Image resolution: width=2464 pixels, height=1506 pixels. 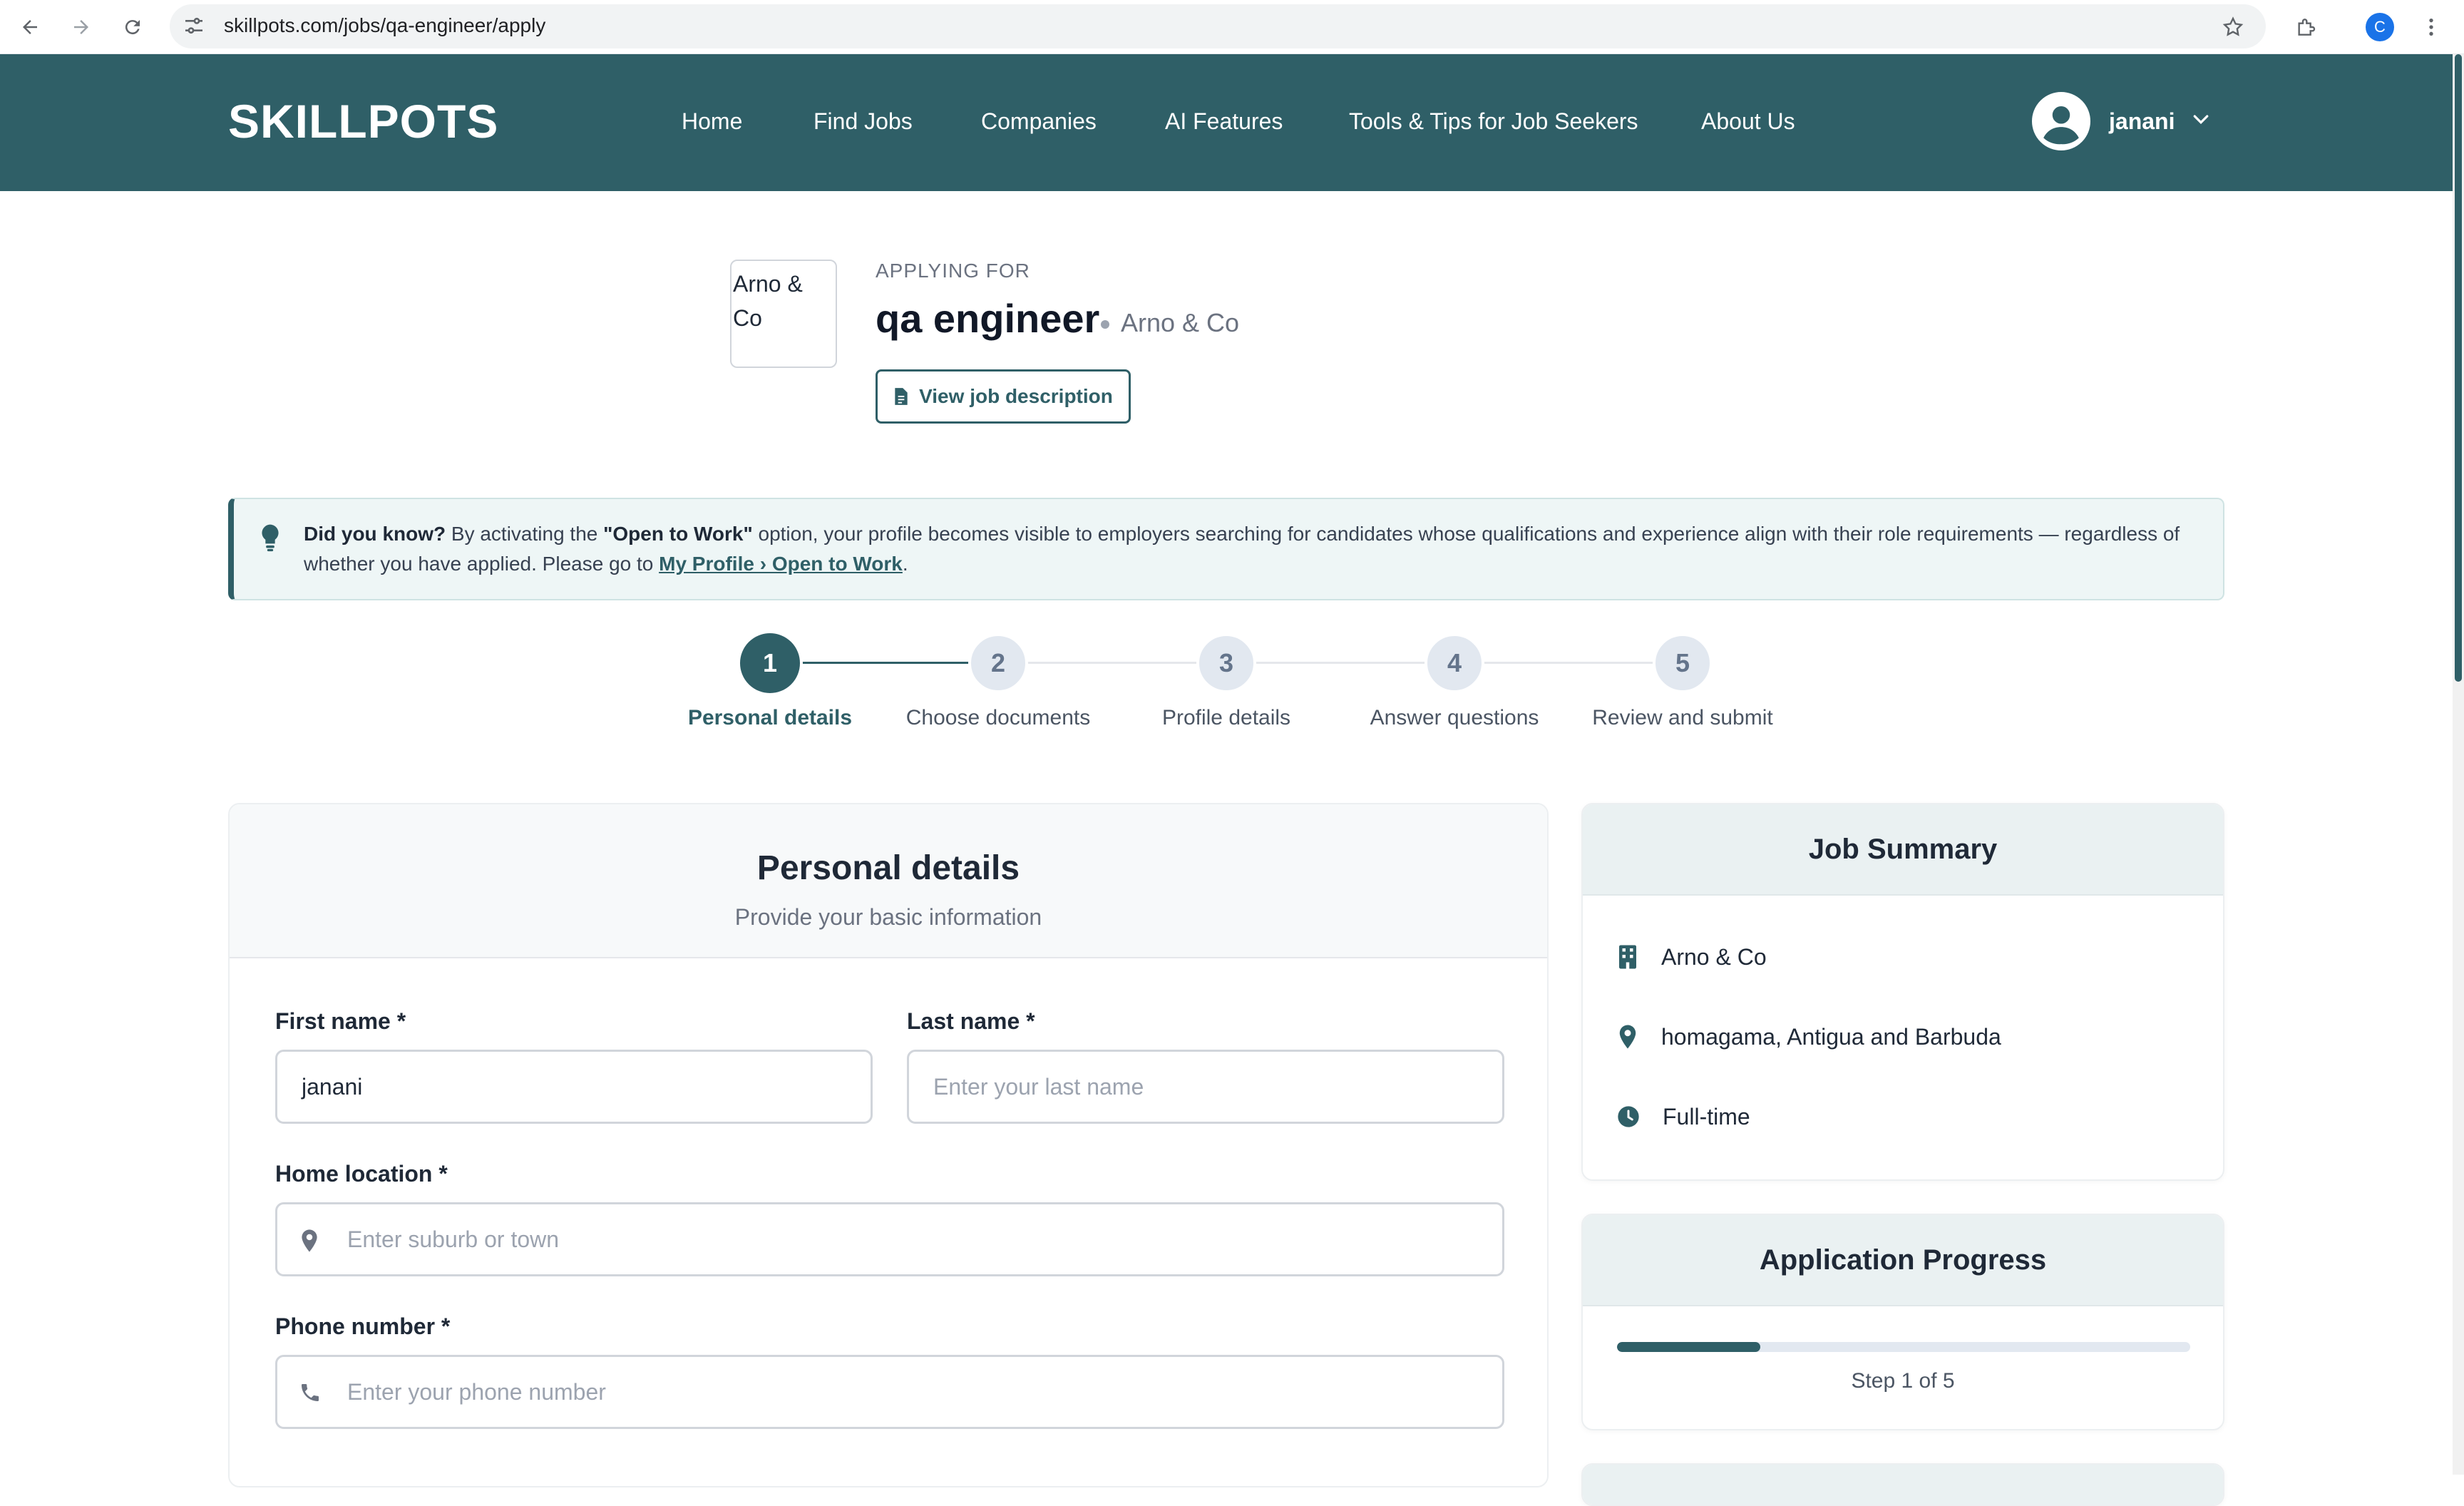 I want to click on progress-step-label: Step 1 of 5, so click(x=1903, y=1381).